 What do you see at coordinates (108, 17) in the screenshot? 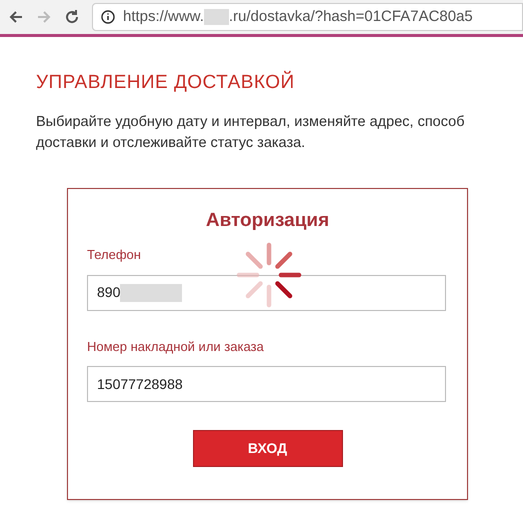
I see `info-icon` at bounding box center [108, 17].